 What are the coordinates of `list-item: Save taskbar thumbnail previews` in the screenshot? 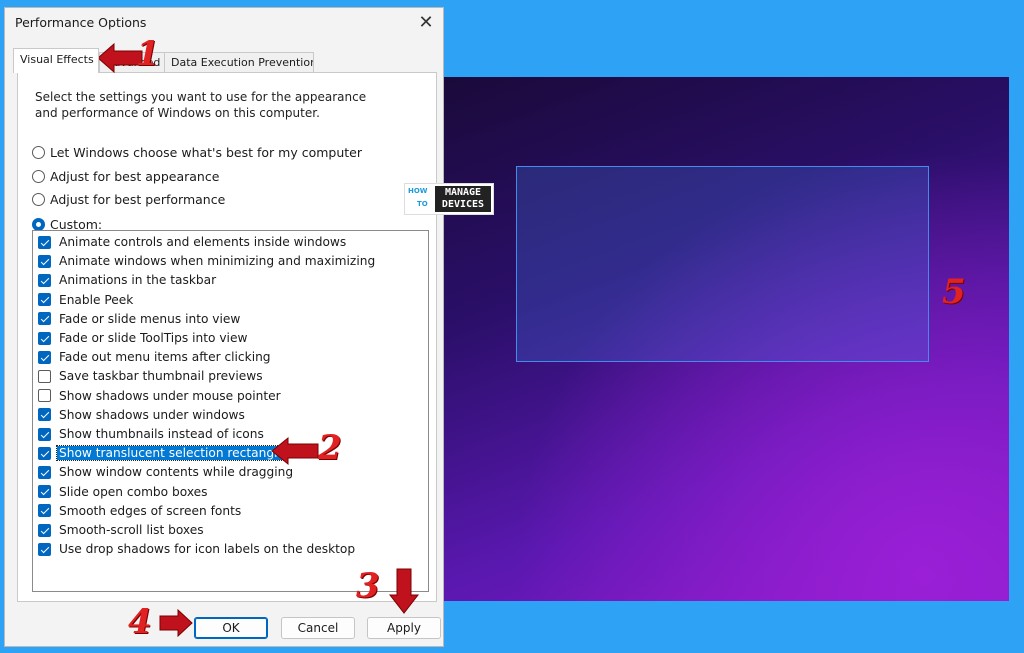 It's located at (151, 376).